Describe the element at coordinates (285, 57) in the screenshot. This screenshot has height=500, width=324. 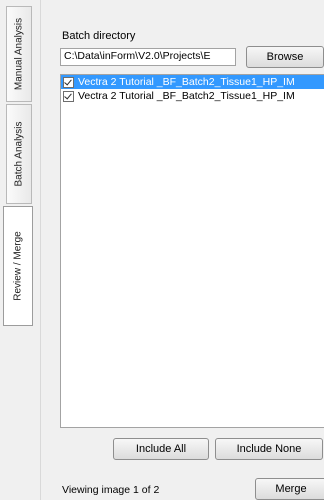
I see `browse-button: Browse` at that location.